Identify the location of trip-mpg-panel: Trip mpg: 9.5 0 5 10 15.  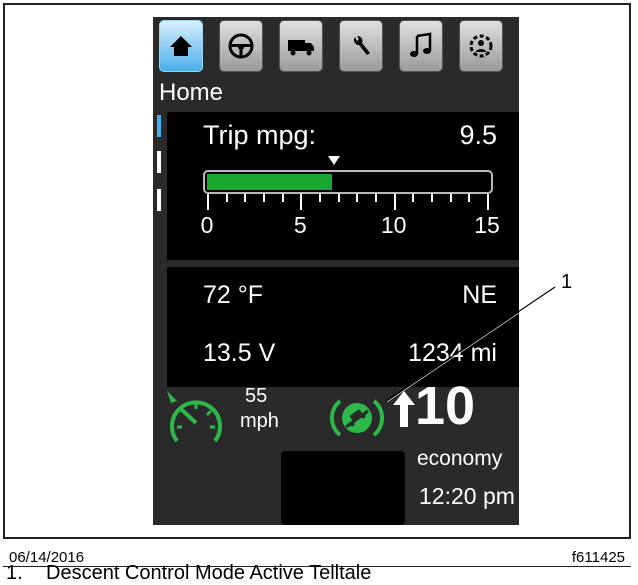
(343, 186).